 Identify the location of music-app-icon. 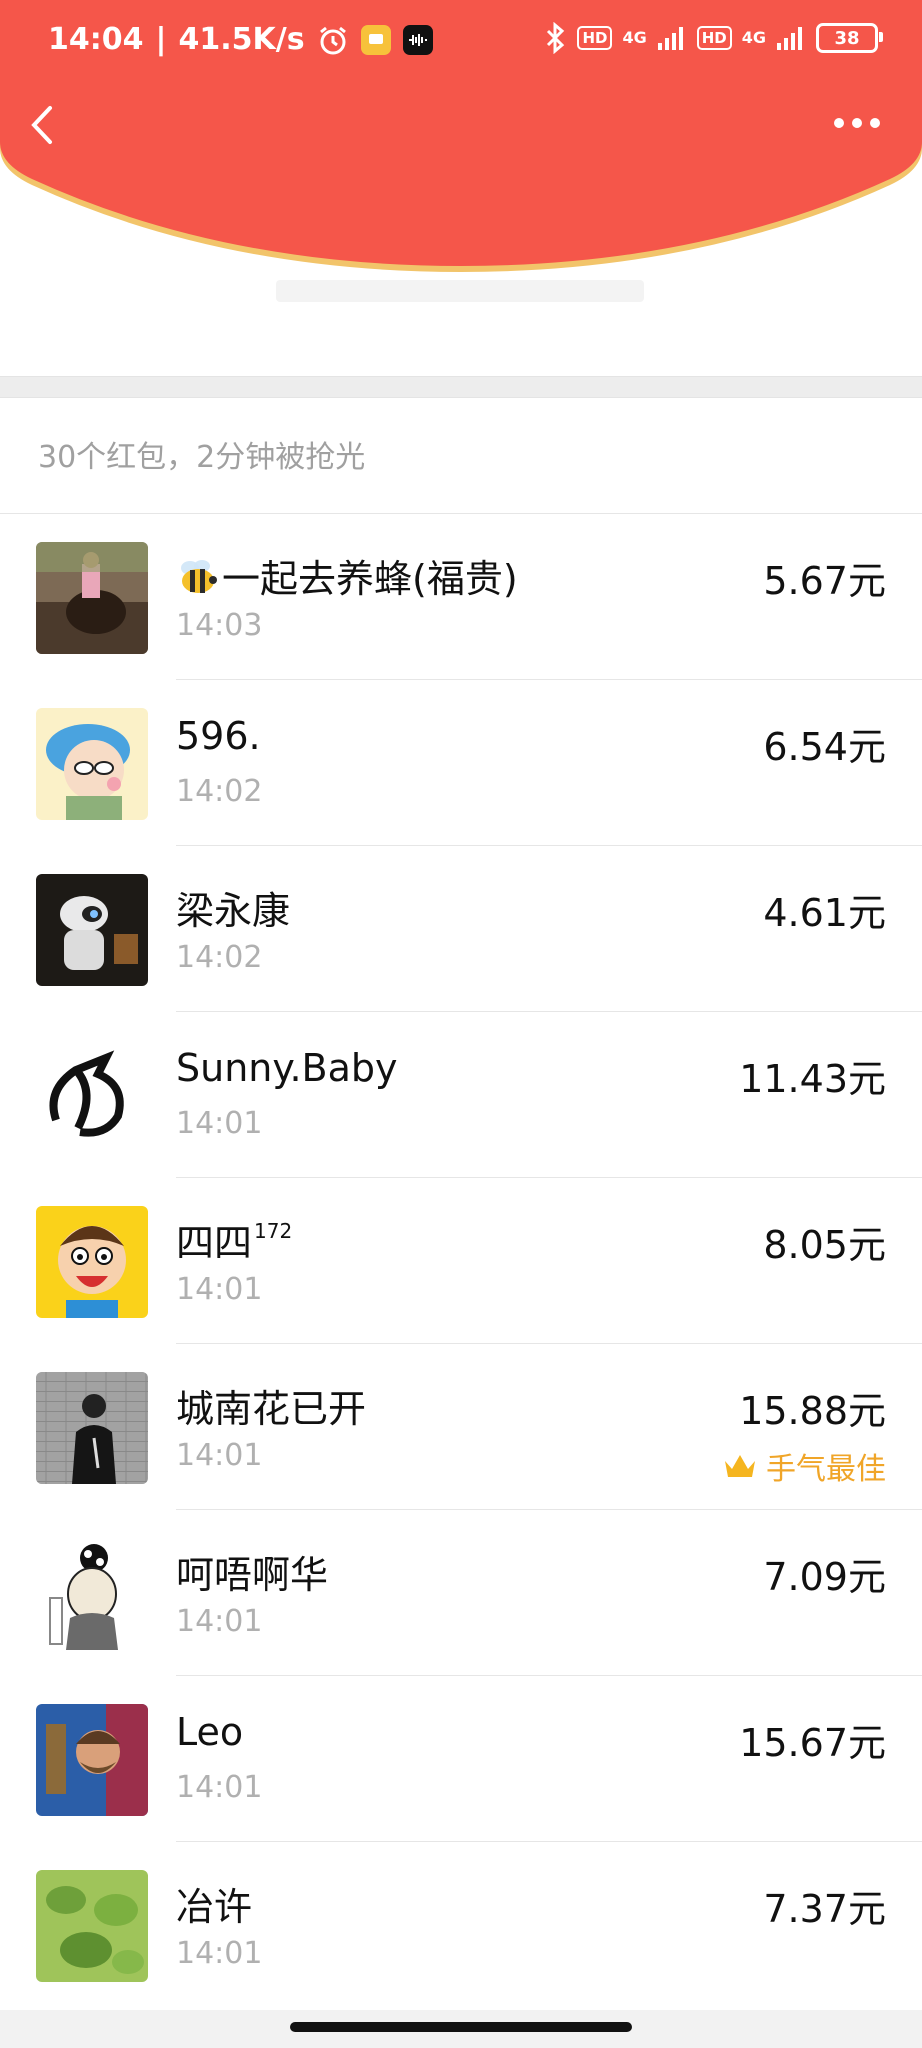
(417, 39).